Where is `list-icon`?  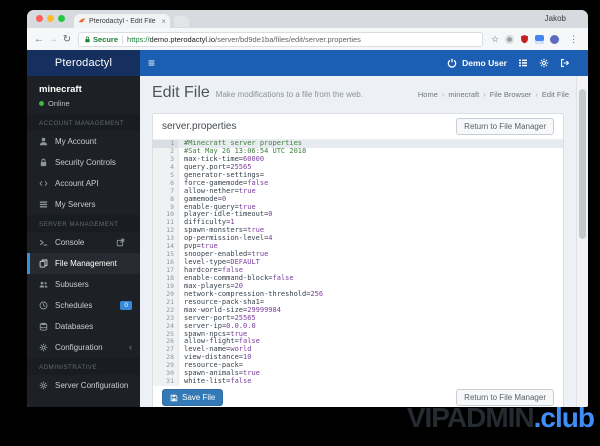
list-icon is located at coordinates (43, 204).